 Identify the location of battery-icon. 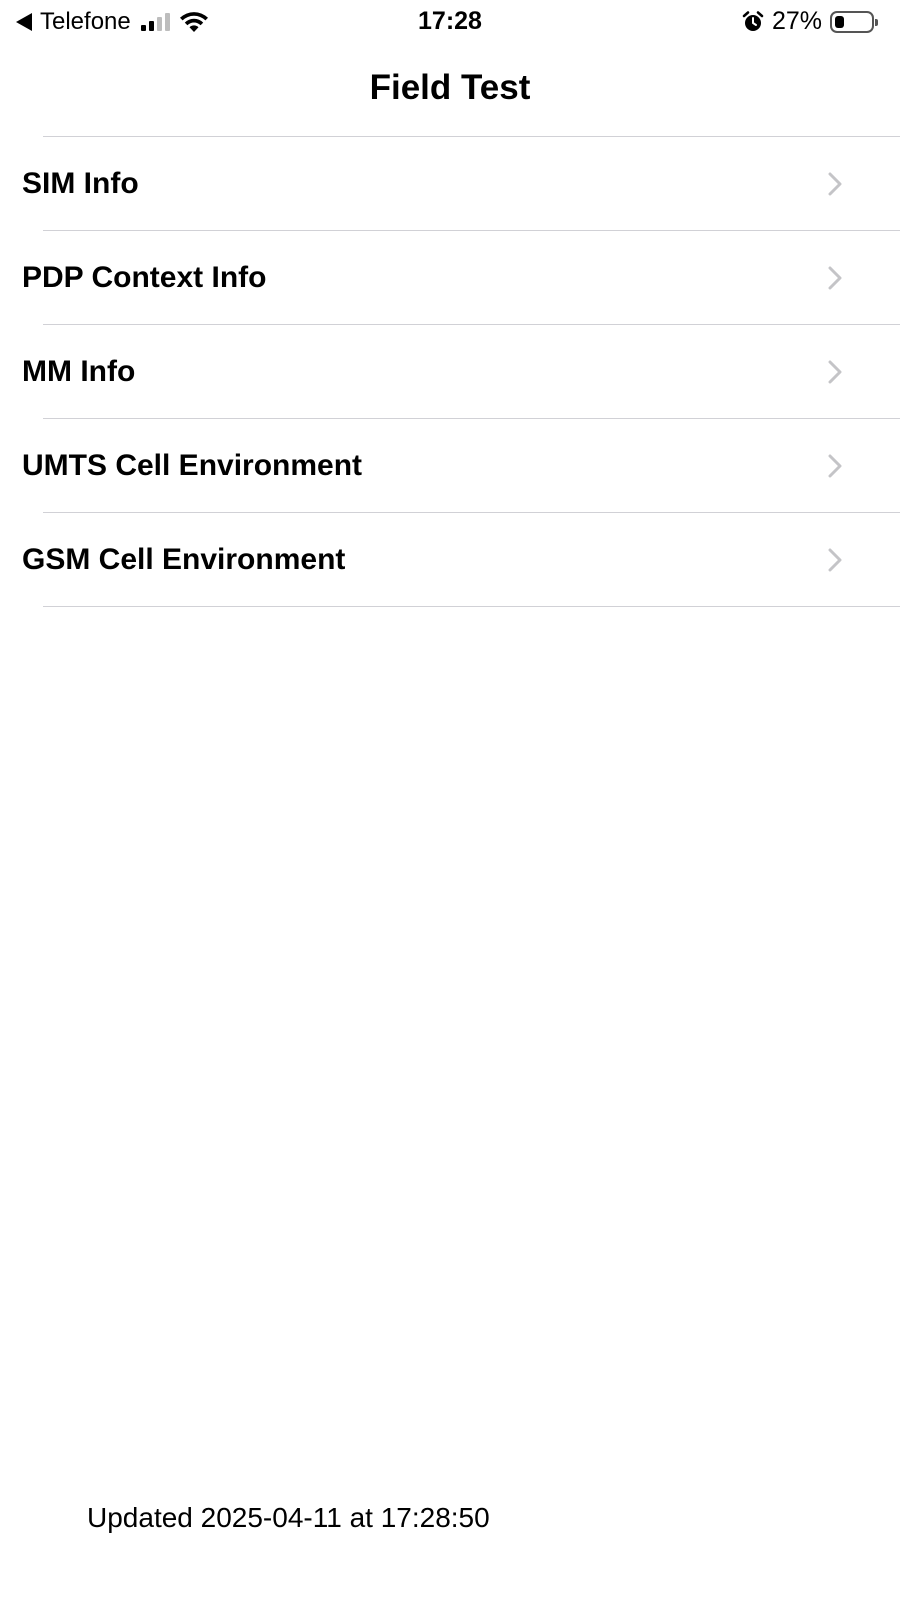
(854, 21).